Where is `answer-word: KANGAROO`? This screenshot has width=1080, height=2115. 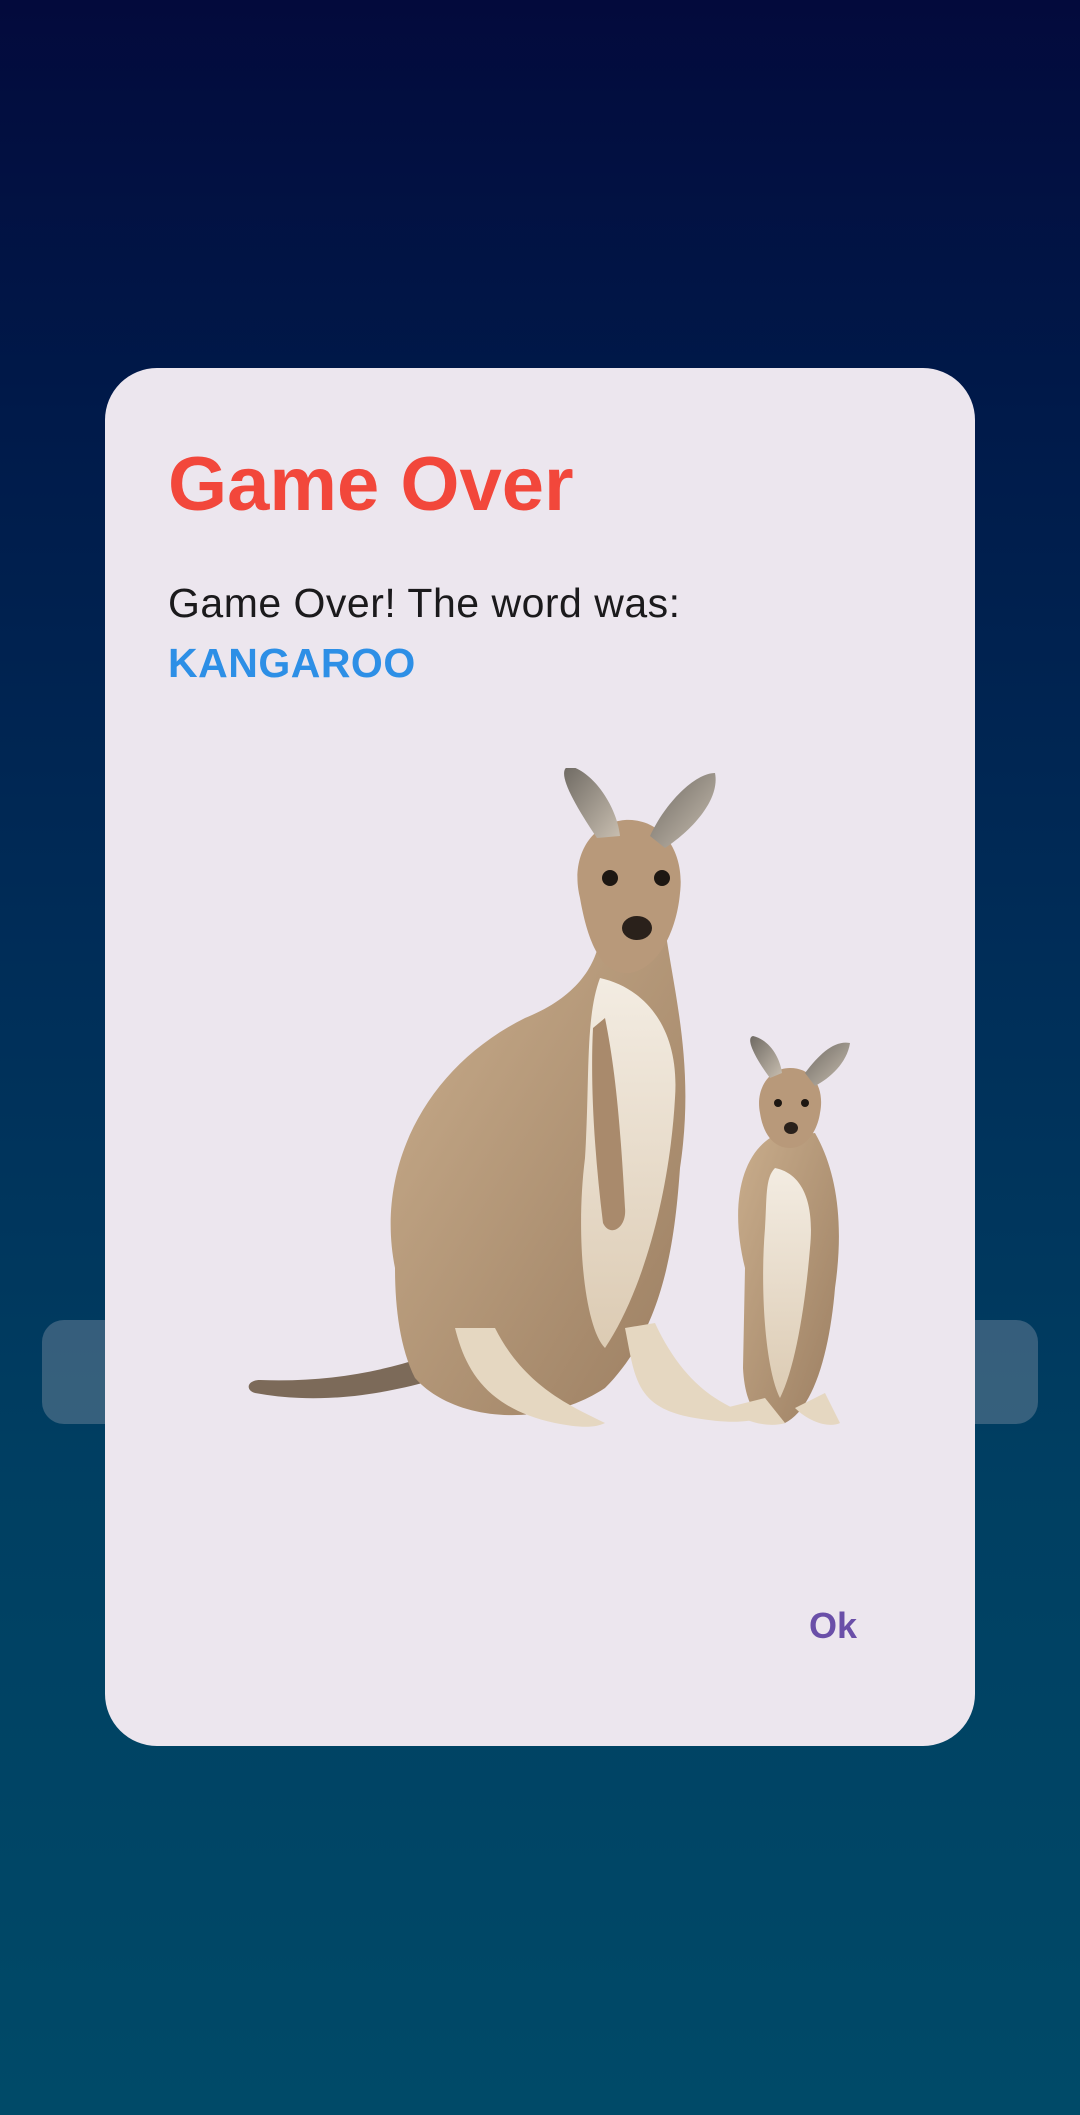 answer-word: KANGAROO is located at coordinates (292, 663).